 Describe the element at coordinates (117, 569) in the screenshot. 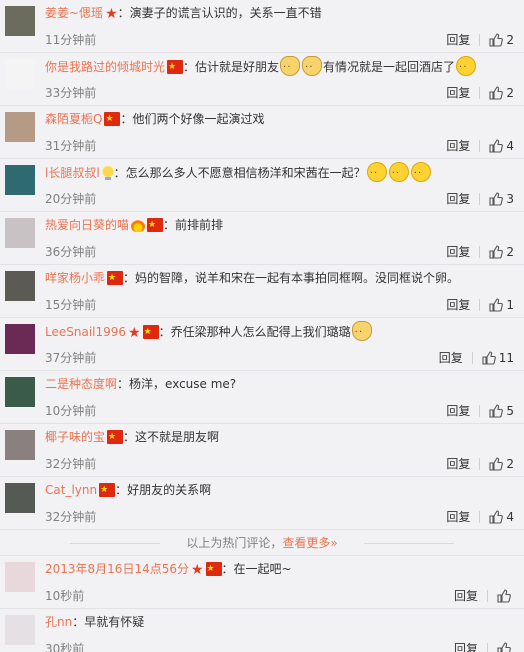

I see `comment-username: 2013年8月16日14点56分` at that location.